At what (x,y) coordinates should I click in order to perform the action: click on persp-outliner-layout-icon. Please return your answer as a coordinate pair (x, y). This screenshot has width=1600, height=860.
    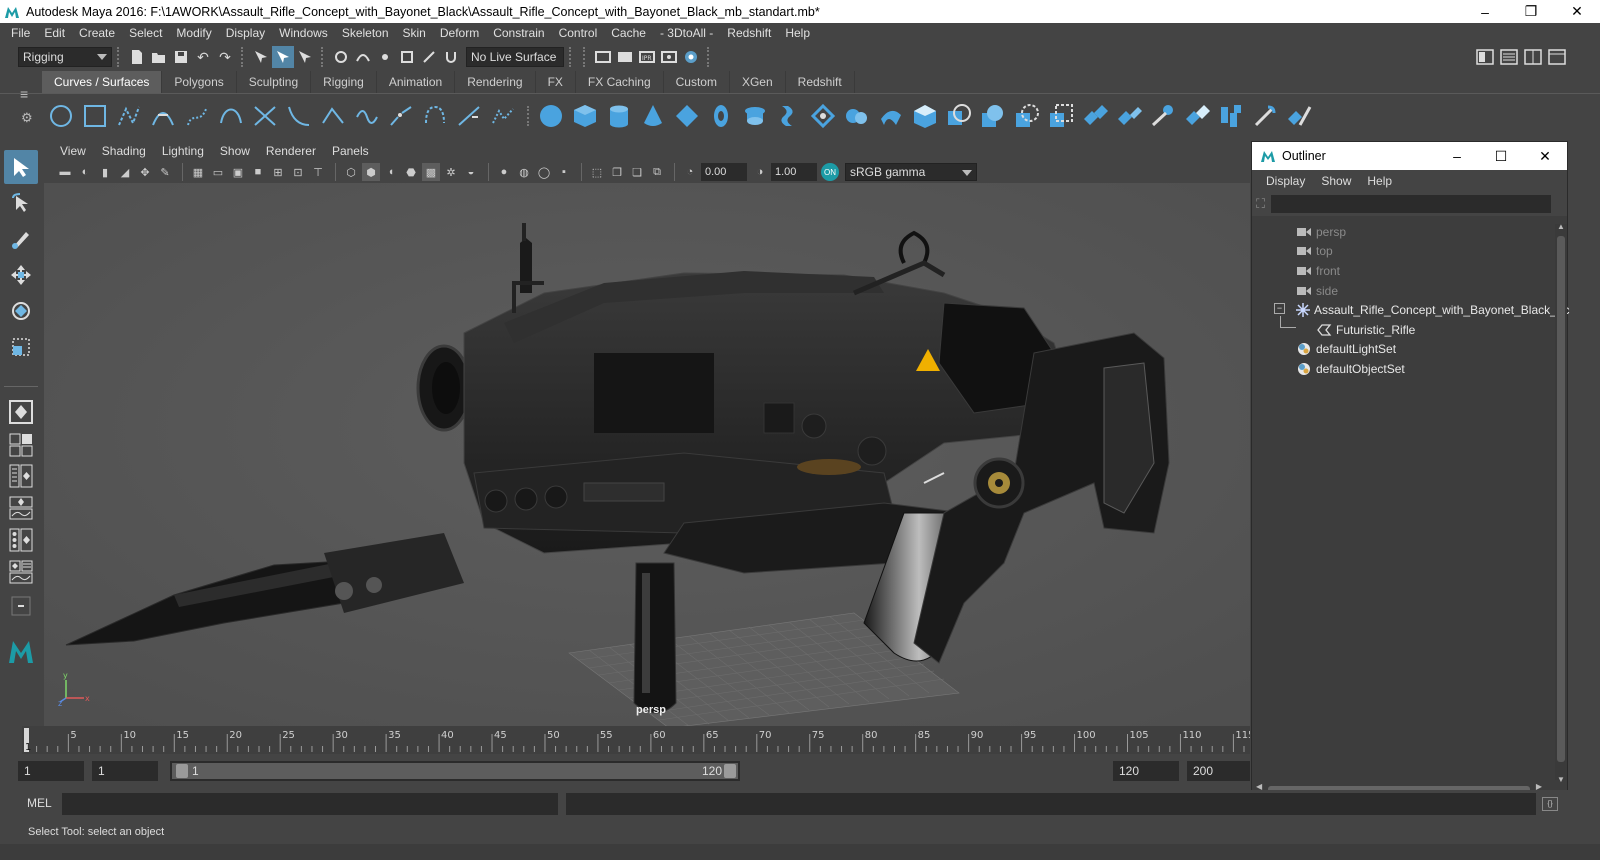
    Looking at the image, I should click on (21, 476).